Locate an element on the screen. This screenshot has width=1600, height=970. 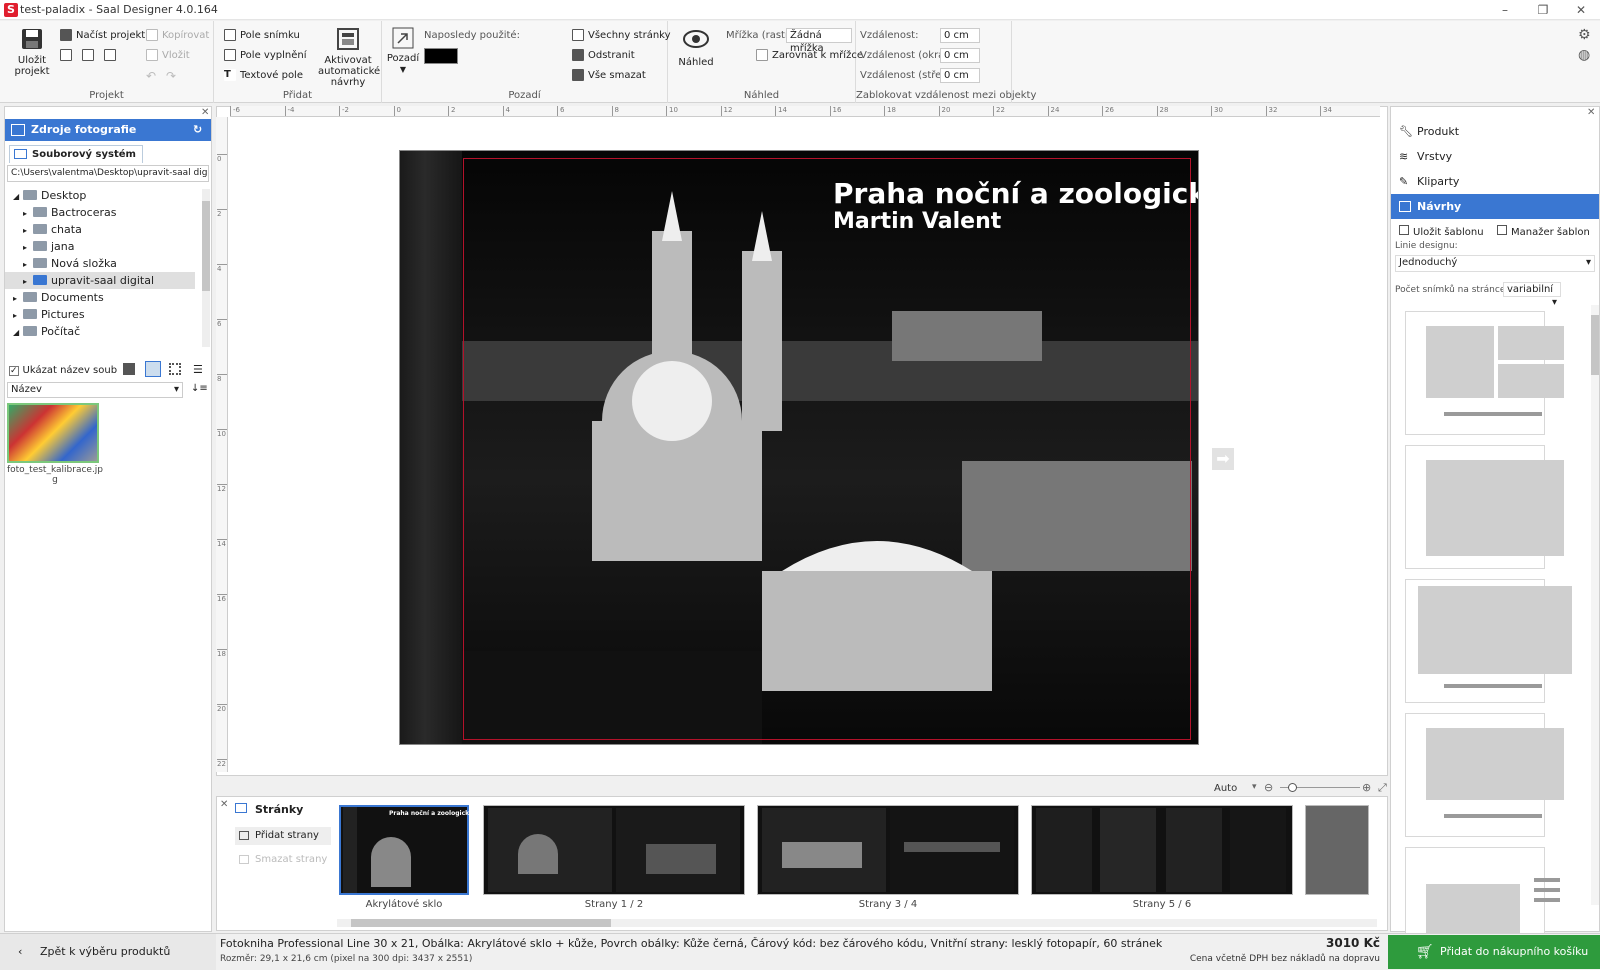
cover-author: Martin Valent is located at coordinates (917, 221).